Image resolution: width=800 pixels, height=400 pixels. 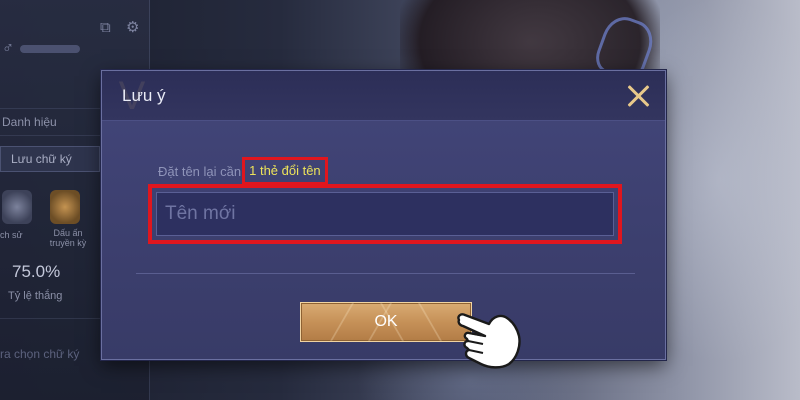 I want to click on rename-hint: Đặt tên lại cần 1 thẻ đổi tên, so click(x=243, y=171).